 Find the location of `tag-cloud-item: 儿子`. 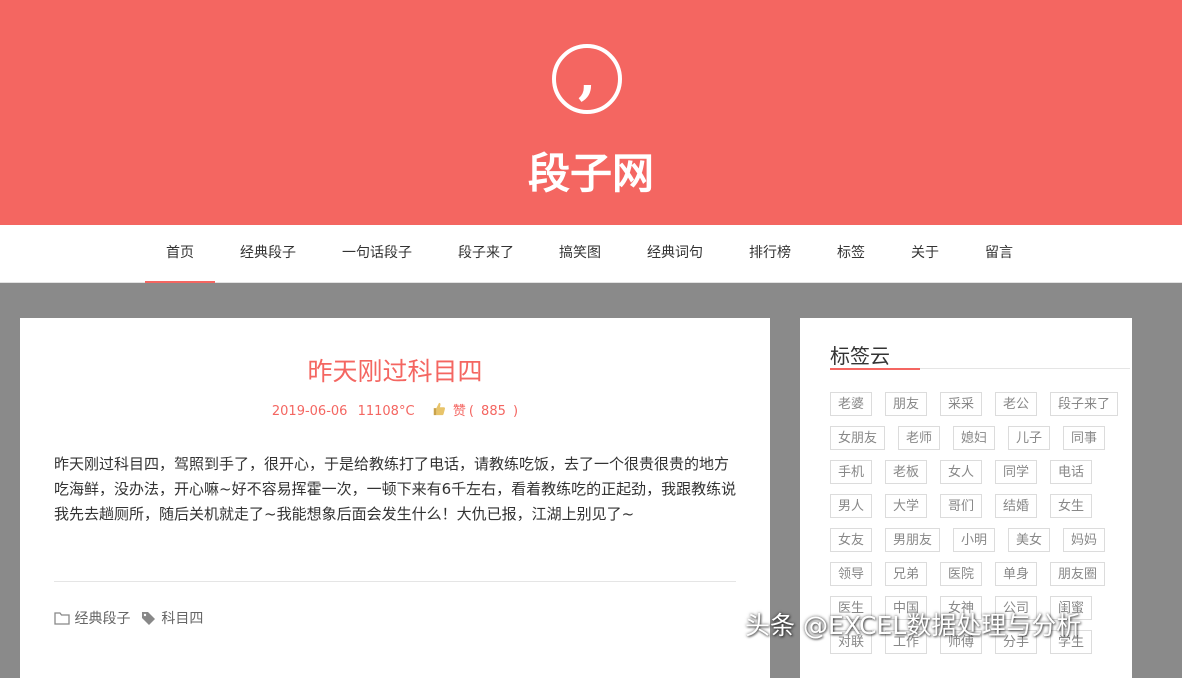

tag-cloud-item: 儿子 is located at coordinates (1029, 438).